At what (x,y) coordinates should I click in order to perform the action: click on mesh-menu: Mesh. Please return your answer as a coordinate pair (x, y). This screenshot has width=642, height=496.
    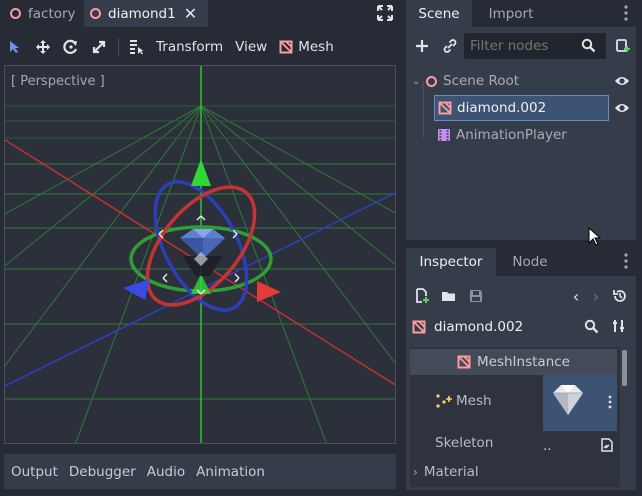
    Looking at the image, I should click on (306, 47).